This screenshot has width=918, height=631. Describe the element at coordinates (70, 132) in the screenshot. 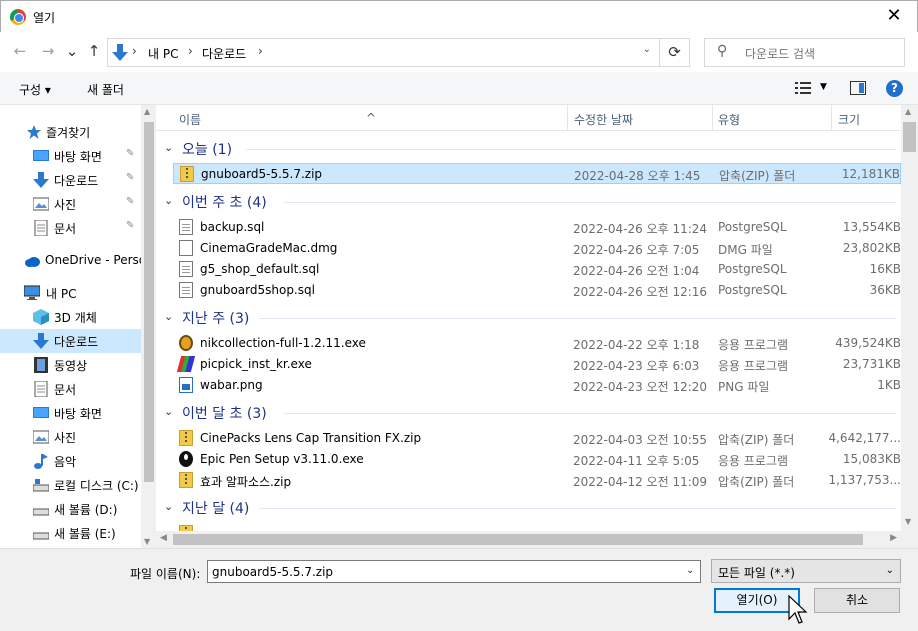

I see `sidebar-item-favorites: 즐겨찾기` at that location.